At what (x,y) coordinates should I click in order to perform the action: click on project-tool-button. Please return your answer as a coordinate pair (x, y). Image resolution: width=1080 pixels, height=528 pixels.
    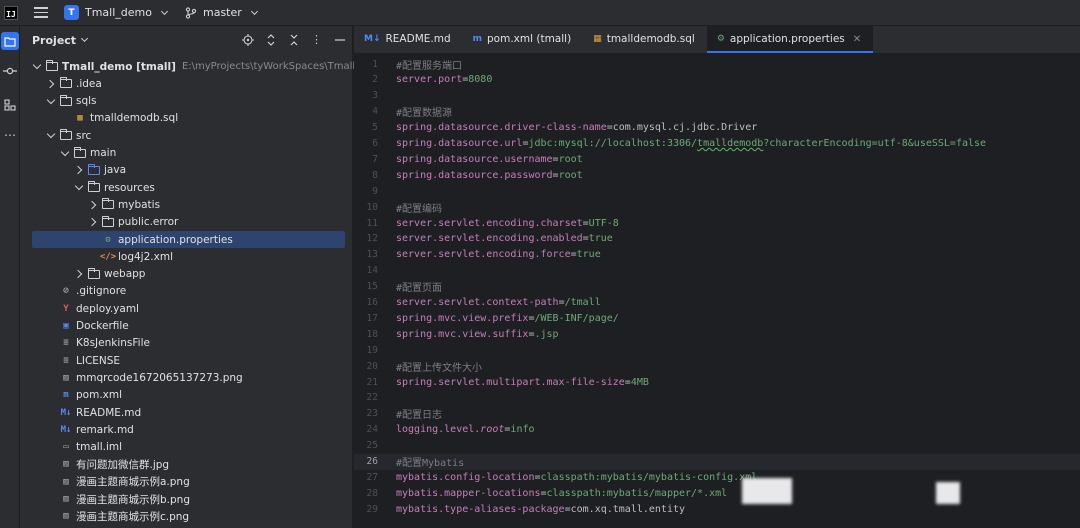
    Looking at the image, I should click on (10, 41).